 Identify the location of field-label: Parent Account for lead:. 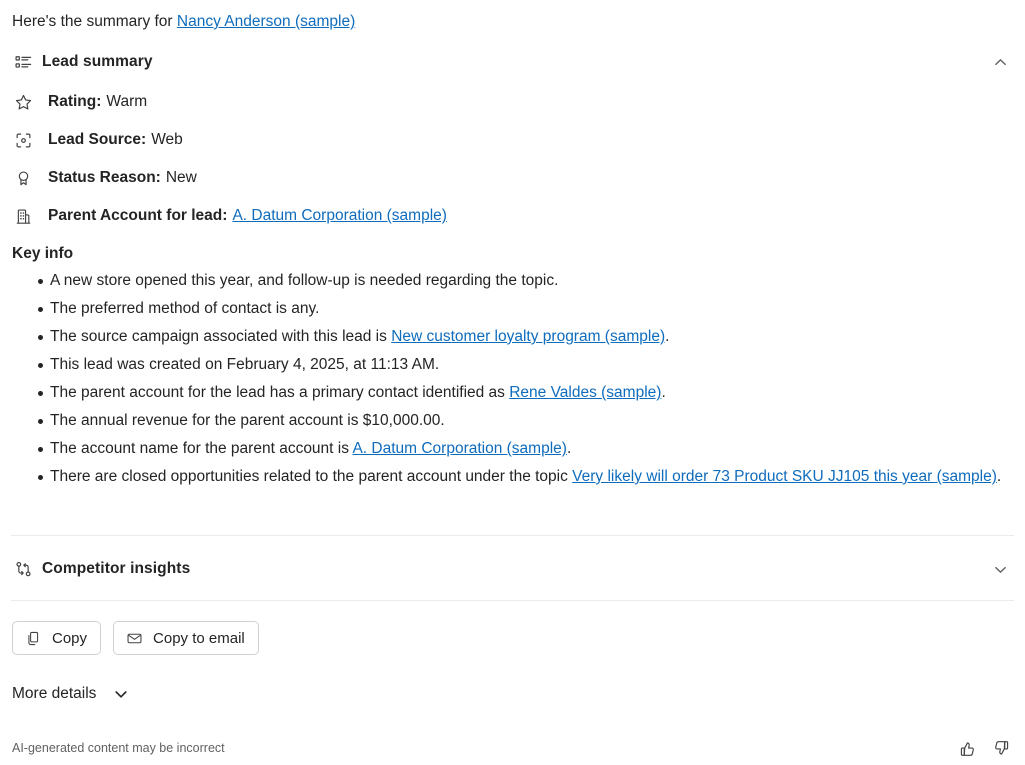
(138, 215).